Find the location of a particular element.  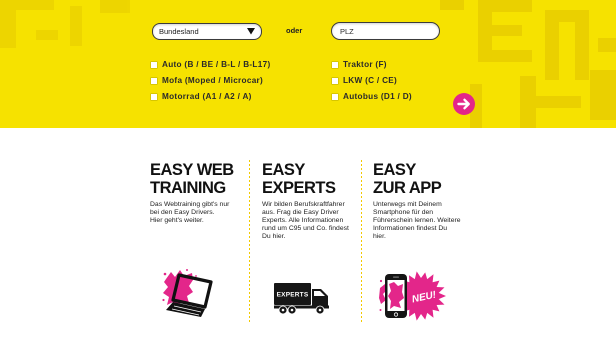

feature-heading: EASY EXPERTS is located at coordinates (317, 179).